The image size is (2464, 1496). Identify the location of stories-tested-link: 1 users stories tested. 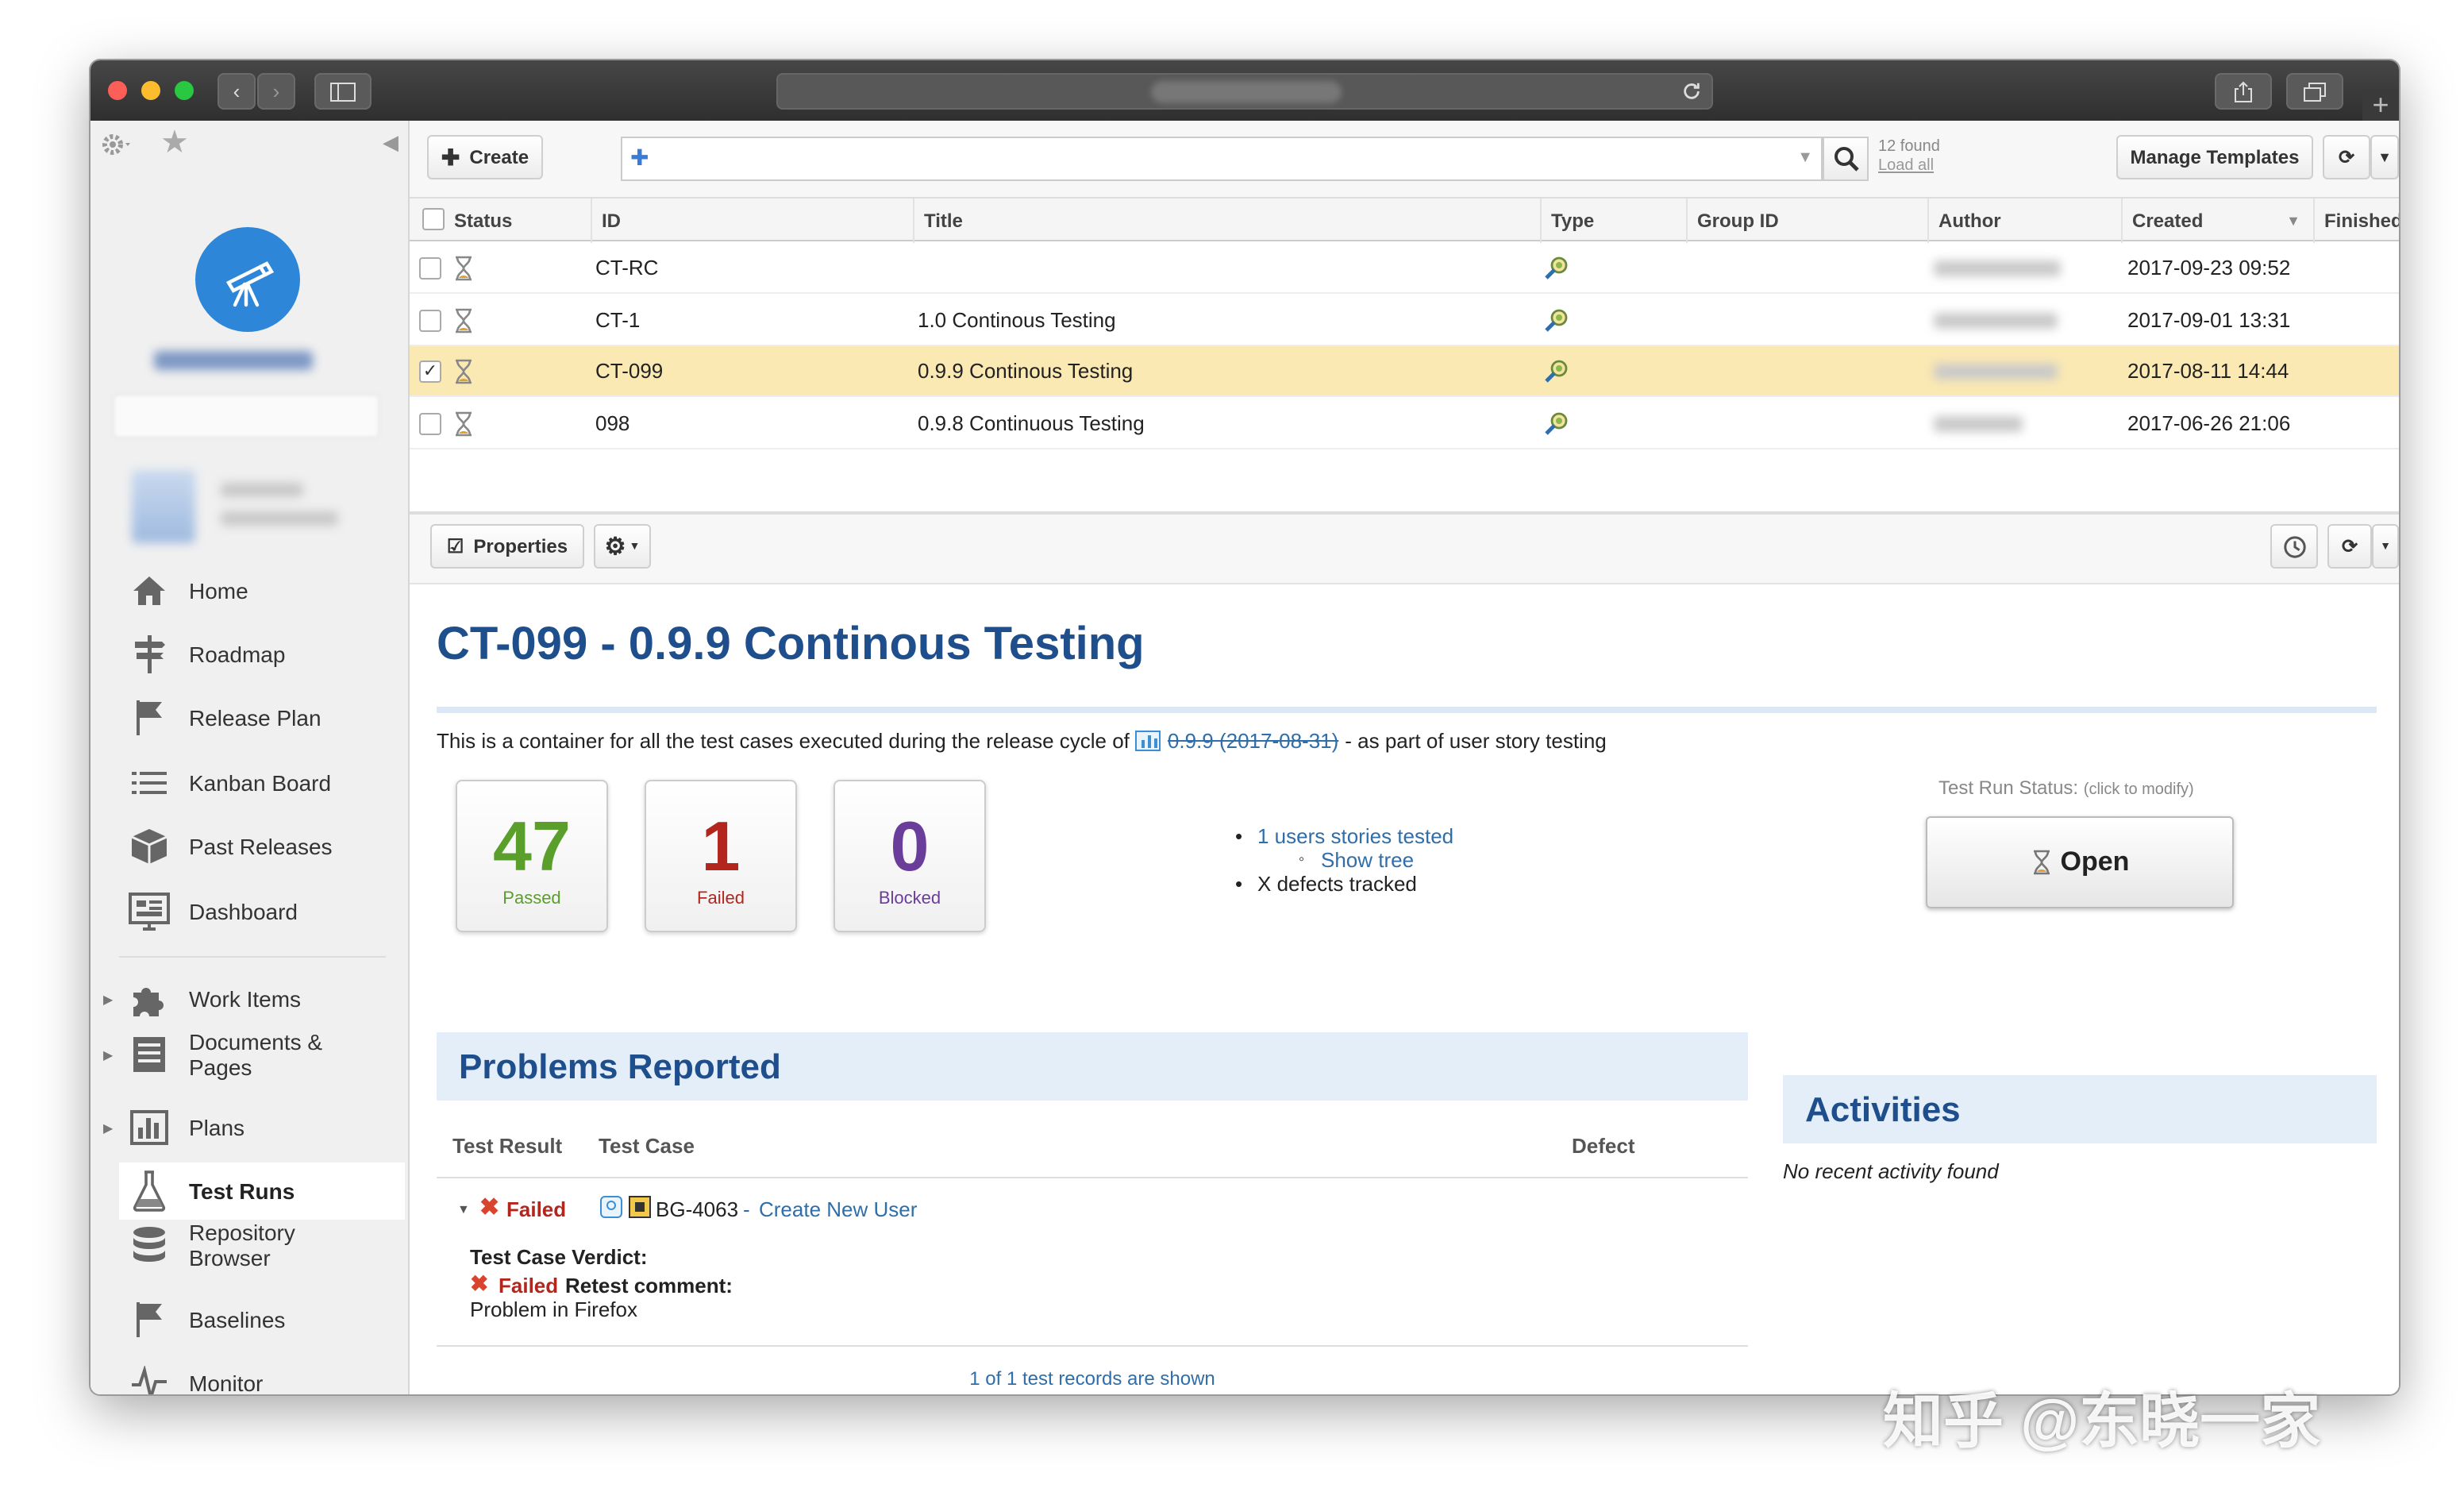
(1355, 836).